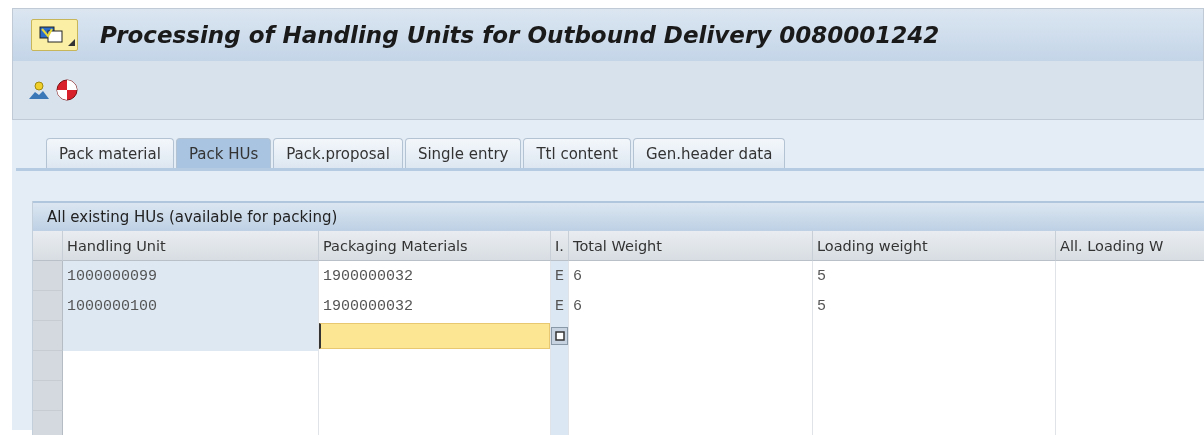 The image size is (1204, 435). Describe the element at coordinates (191, 306) in the screenshot. I see `table-cell: 1000000100` at that location.